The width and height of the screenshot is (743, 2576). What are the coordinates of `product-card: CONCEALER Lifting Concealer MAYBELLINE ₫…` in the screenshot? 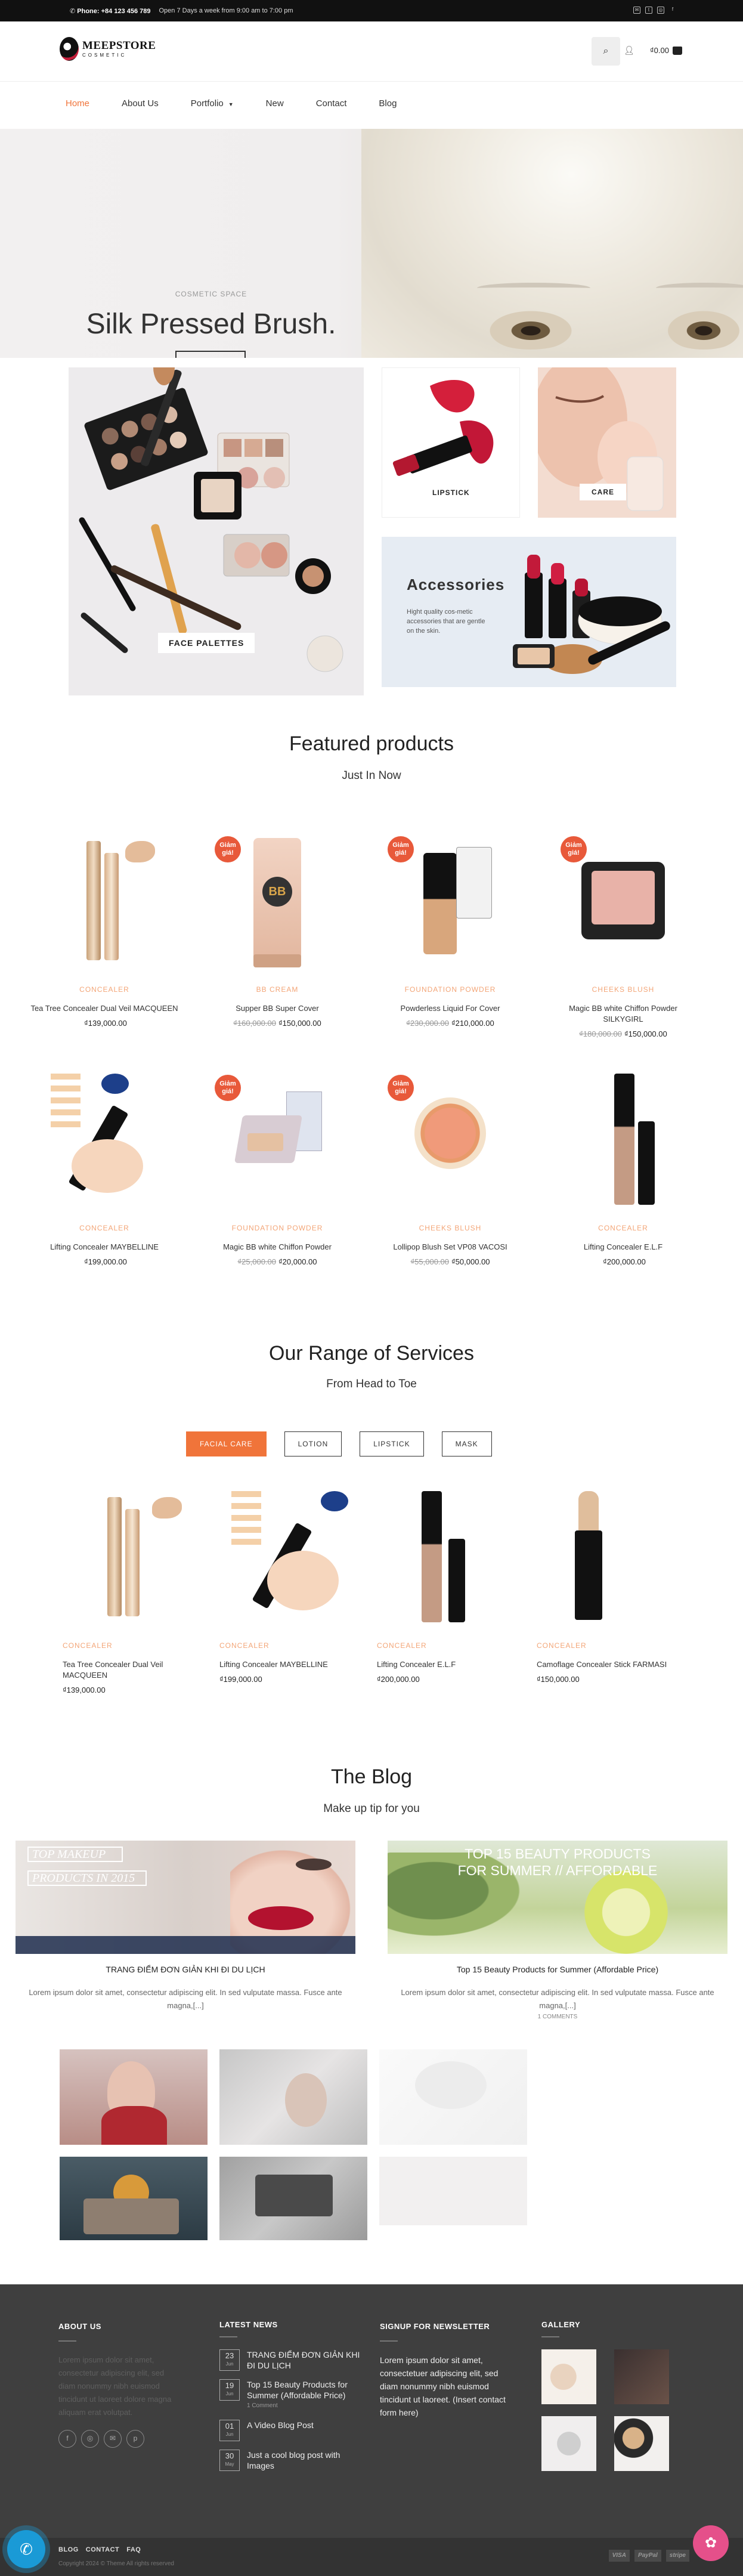 It's located at (104, 1167).